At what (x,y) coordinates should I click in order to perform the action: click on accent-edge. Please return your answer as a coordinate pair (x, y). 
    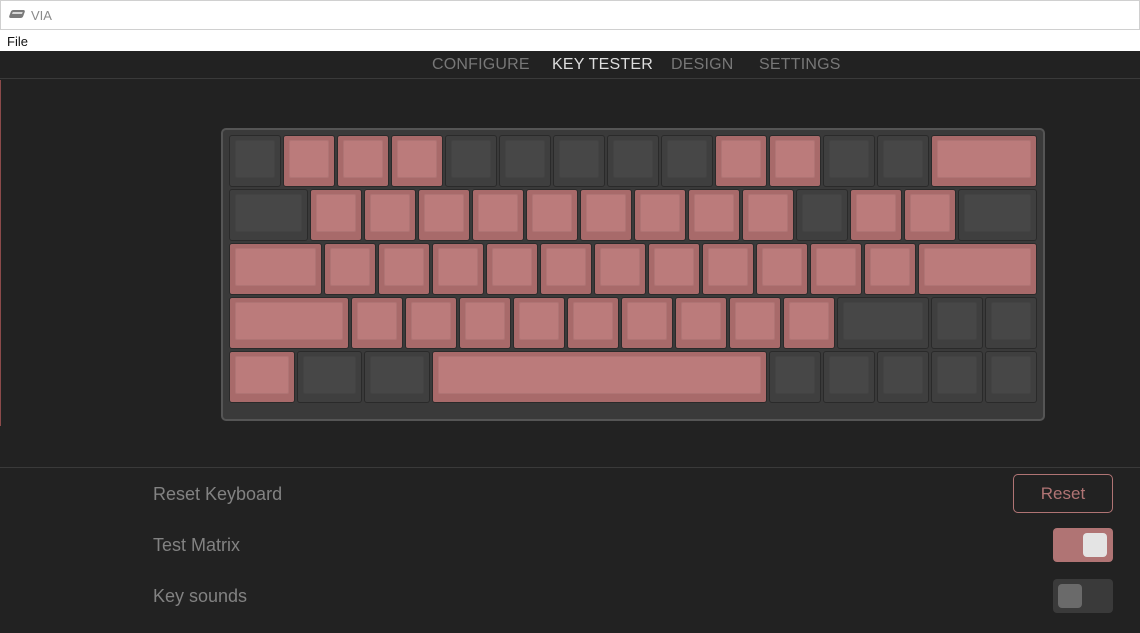
    Looking at the image, I should click on (0, 253).